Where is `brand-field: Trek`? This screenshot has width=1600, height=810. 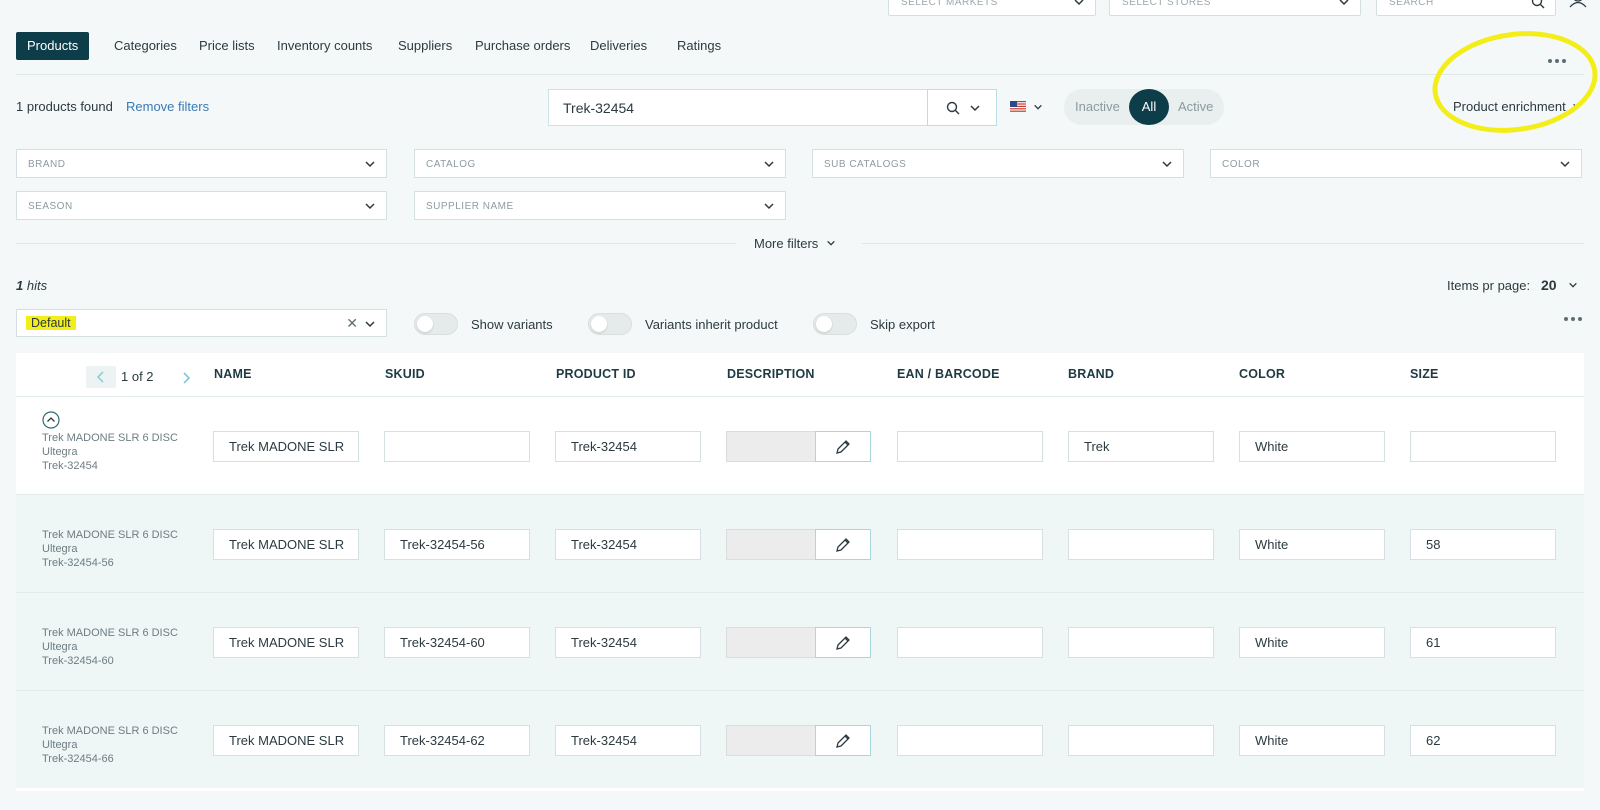
brand-field: Trek is located at coordinates (1141, 446).